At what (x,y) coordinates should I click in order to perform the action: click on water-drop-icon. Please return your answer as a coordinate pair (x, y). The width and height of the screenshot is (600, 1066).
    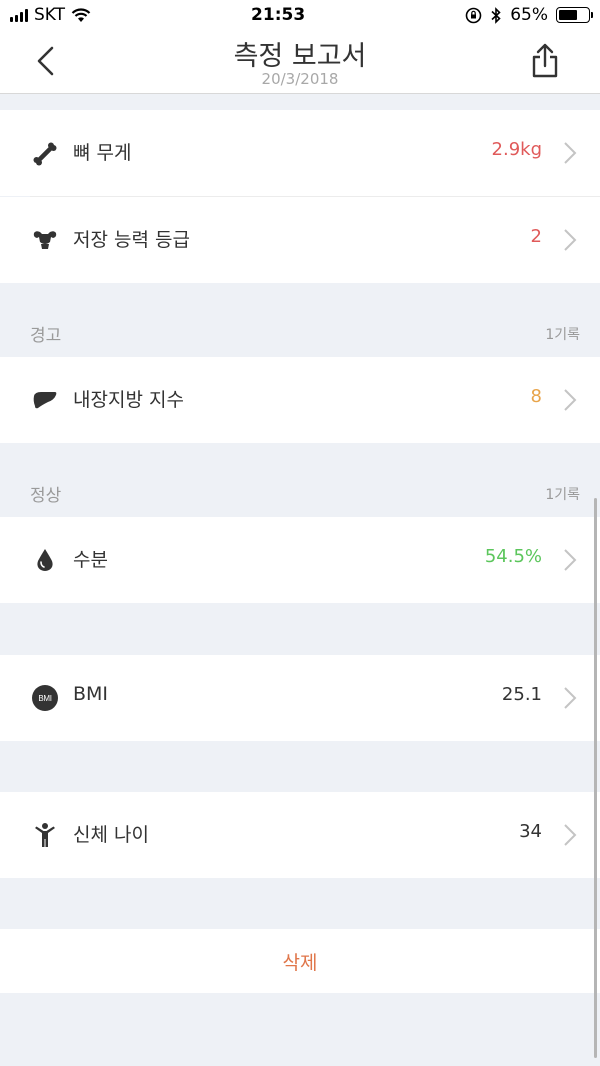
    Looking at the image, I should click on (45, 560).